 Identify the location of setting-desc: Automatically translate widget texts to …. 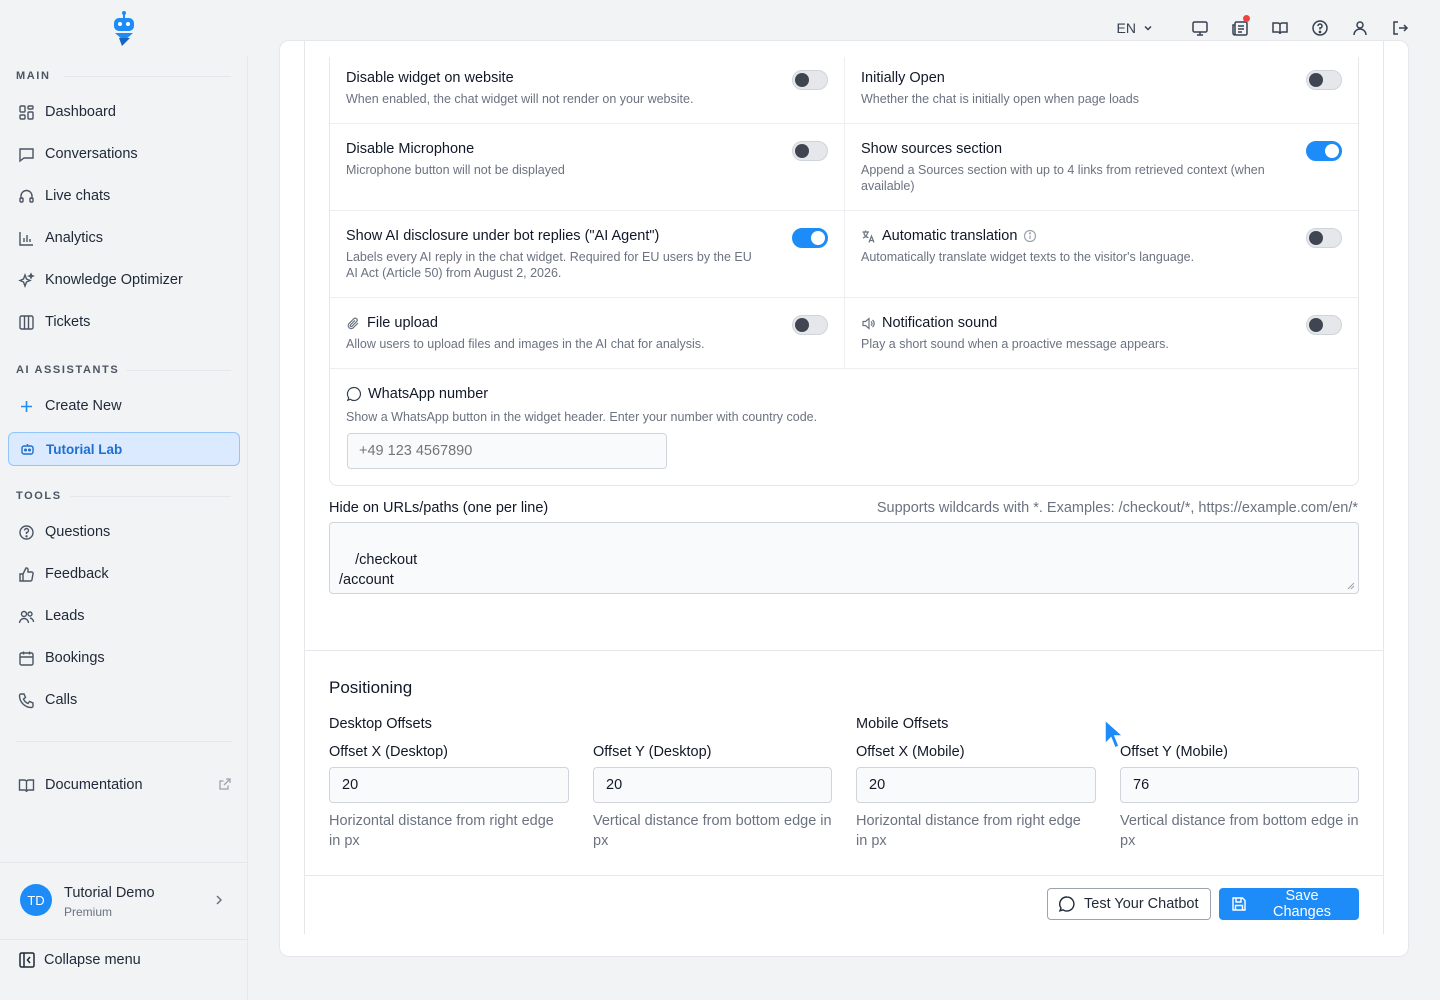
(1028, 257).